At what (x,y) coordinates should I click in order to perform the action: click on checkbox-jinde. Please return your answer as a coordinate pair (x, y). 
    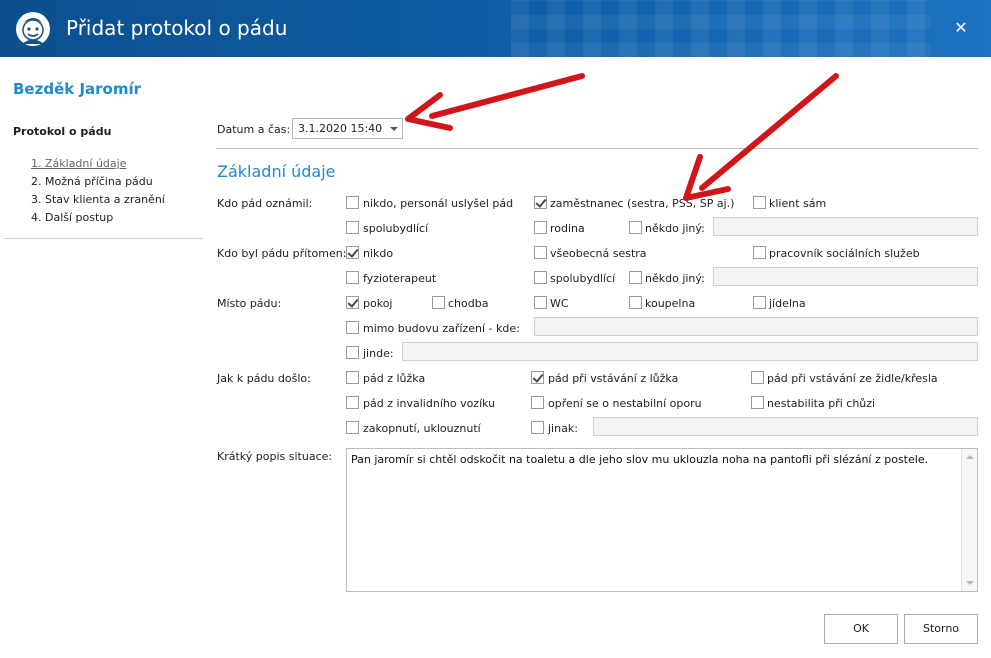
    Looking at the image, I should click on (352, 352).